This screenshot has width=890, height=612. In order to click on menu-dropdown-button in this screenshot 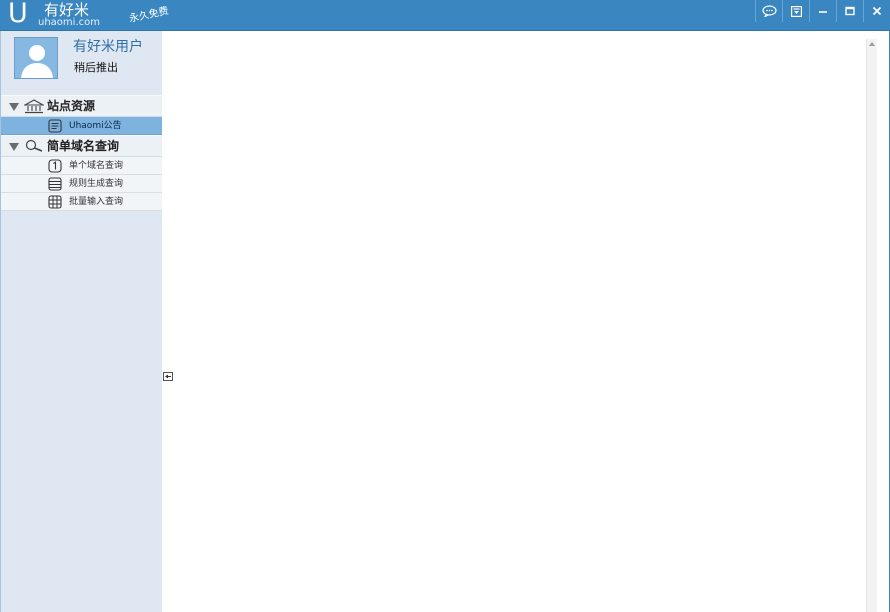, I will do `click(795, 11)`.